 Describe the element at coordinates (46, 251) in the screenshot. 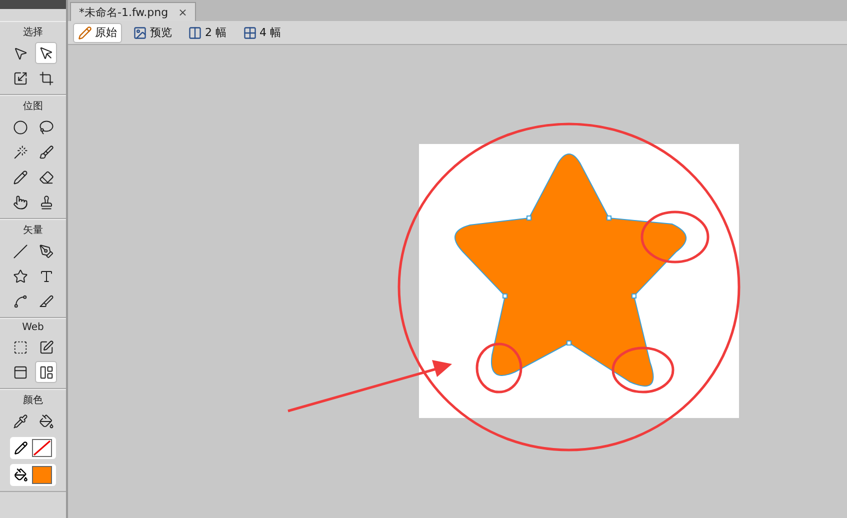

I see `pen-icon` at that location.